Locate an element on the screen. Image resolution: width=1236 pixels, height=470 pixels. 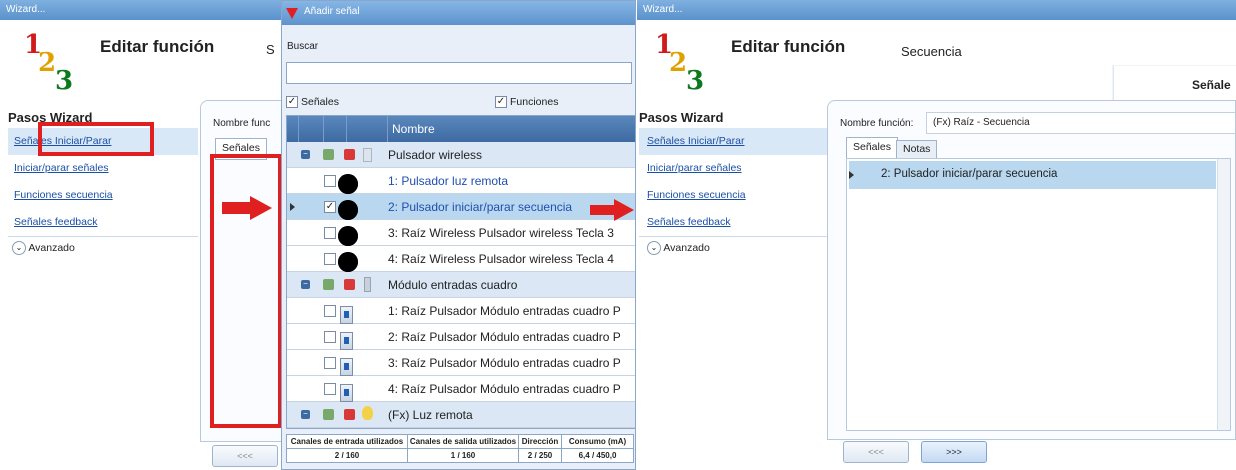
signal-row-selected: ✓ 2: Pulsador iniciar/parar secuencia is located at coordinates (461, 207).